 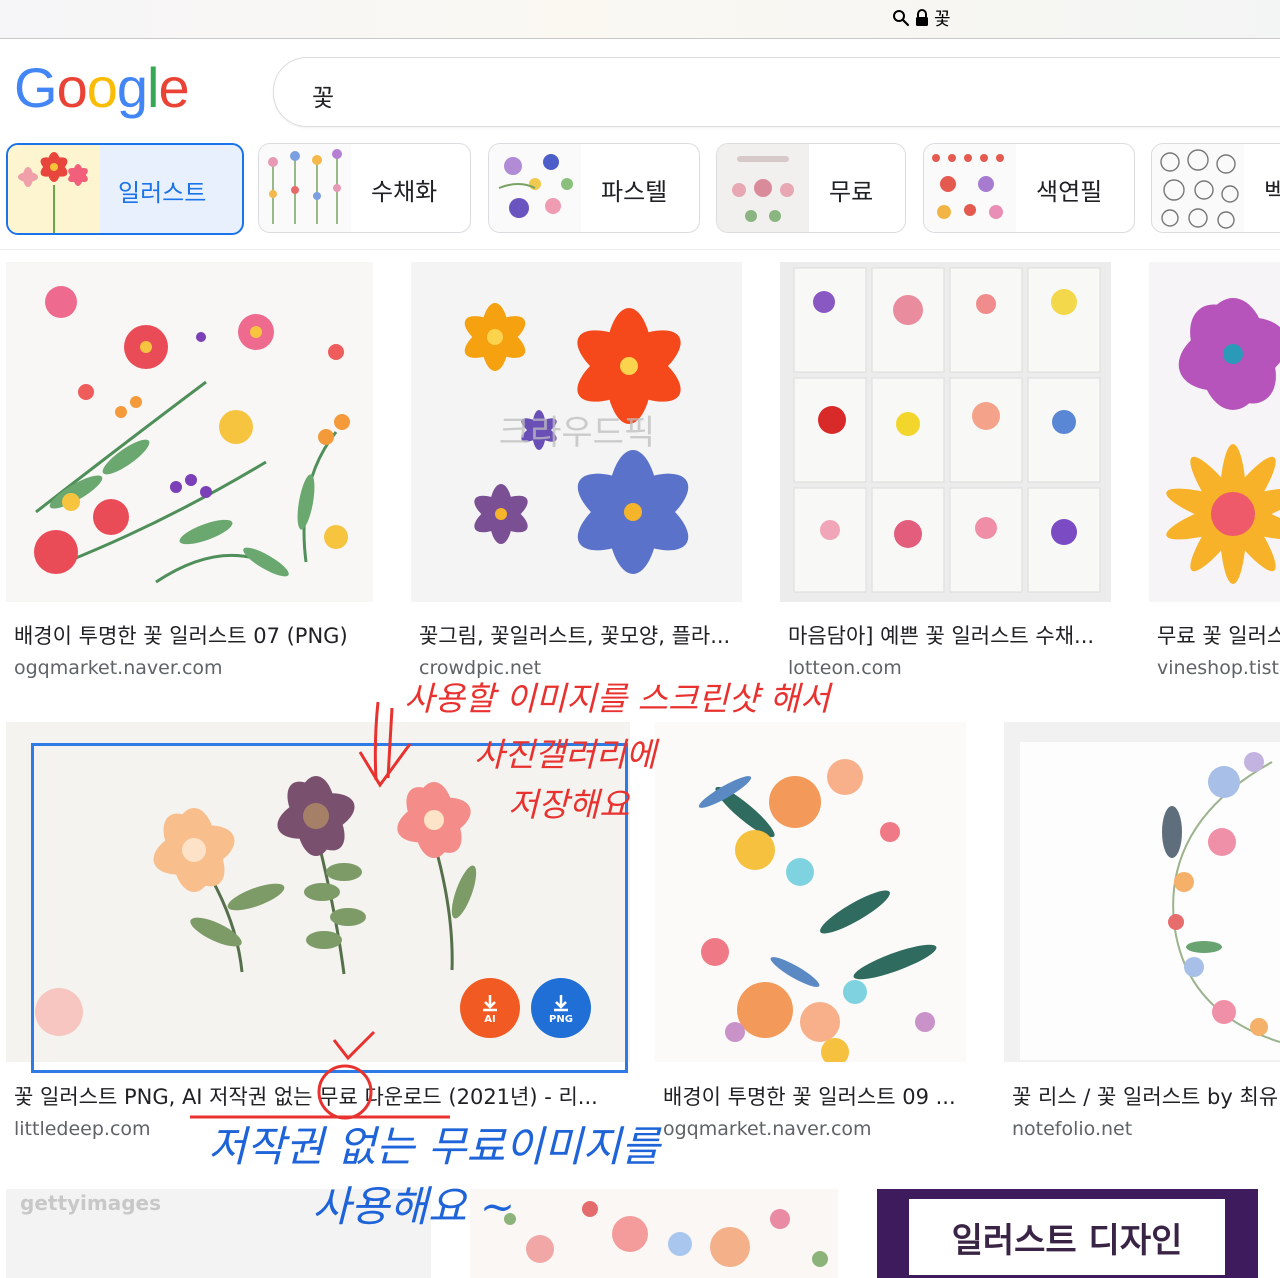 What do you see at coordinates (36, 87) in the screenshot?
I see `logo-letter: G` at bounding box center [36, 87].